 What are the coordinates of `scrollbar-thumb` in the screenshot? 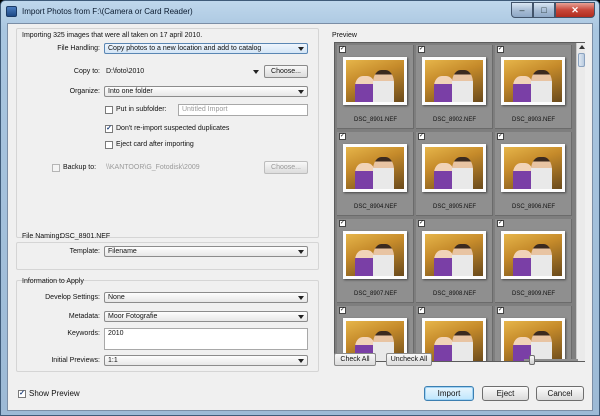 It's located at (581, 60).